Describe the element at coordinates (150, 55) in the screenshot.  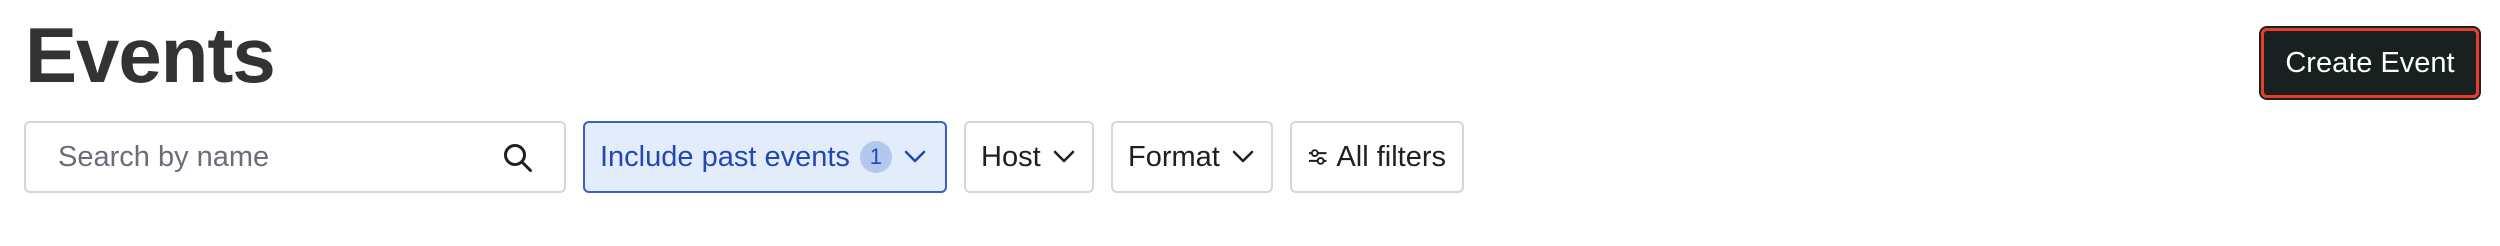
I see `page-title: Events` at that location.